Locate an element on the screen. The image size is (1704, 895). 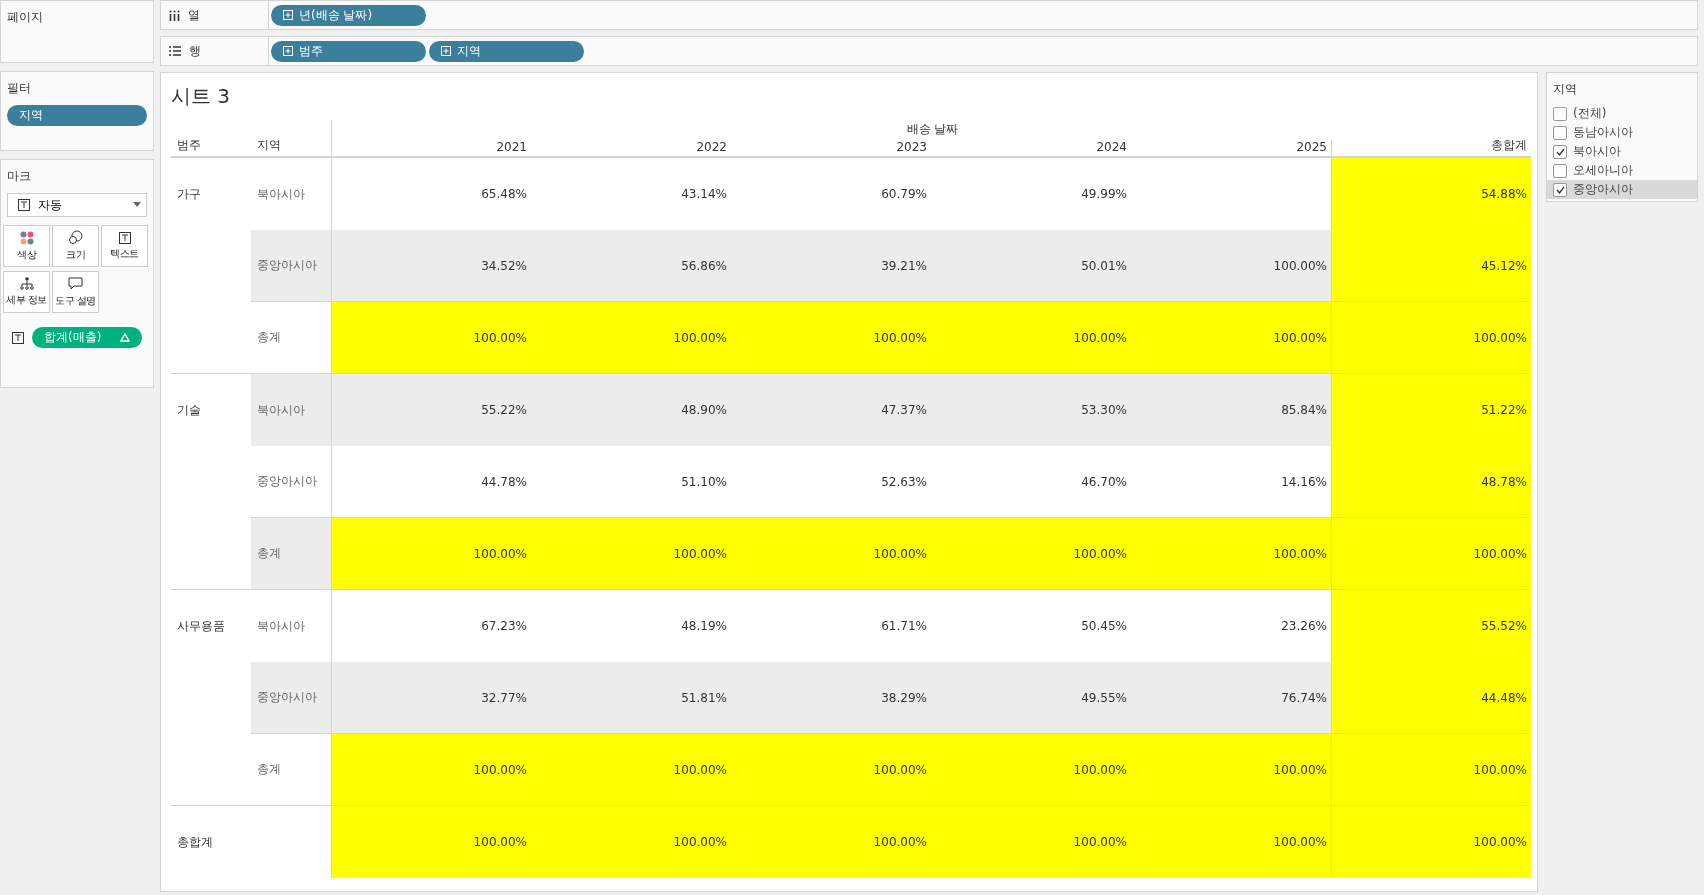
data-cell: 56.86% is located at coordinates (631, 266).